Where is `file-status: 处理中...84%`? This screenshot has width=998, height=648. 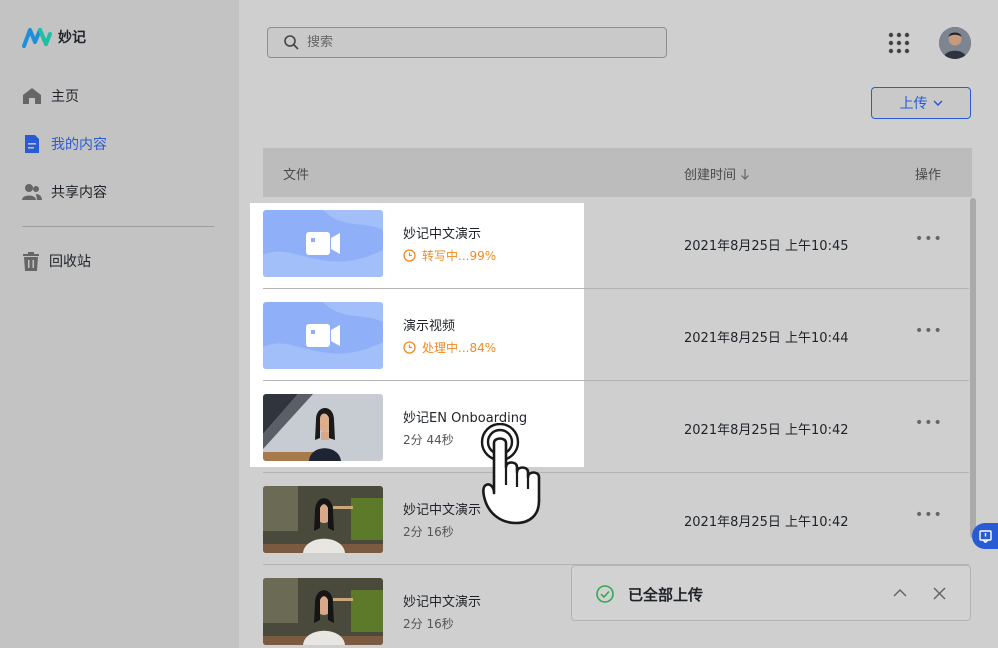
file-status: 处理中...84% is located at coordinates (449, 347).